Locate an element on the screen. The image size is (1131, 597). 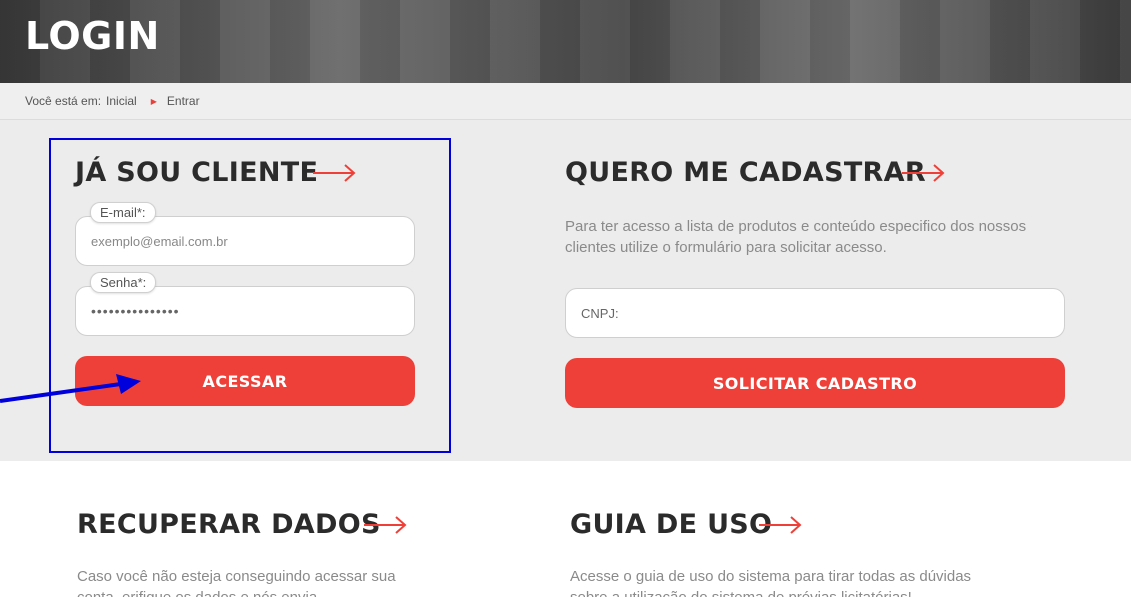
breadcrumb-prefix: Você está em: is located at coordinates (63, 101).